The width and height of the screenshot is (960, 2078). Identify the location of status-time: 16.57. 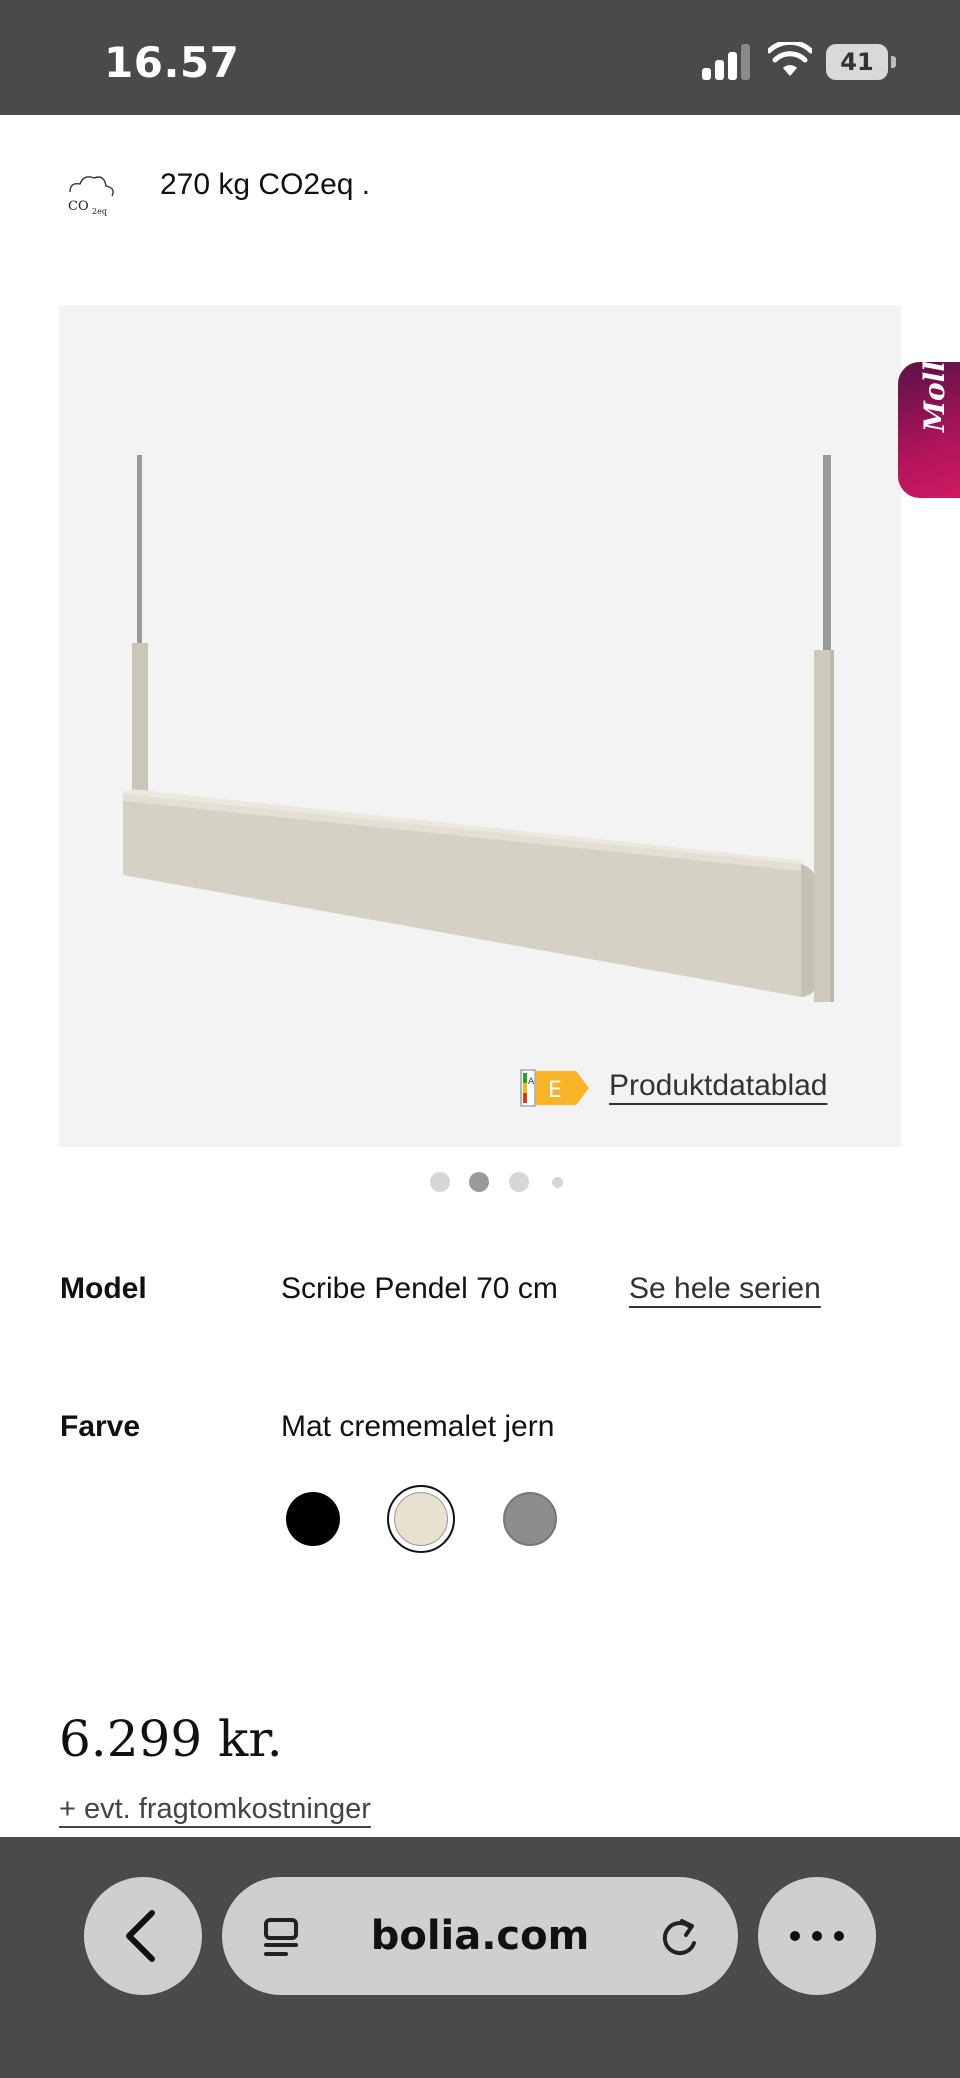
(172, 62).